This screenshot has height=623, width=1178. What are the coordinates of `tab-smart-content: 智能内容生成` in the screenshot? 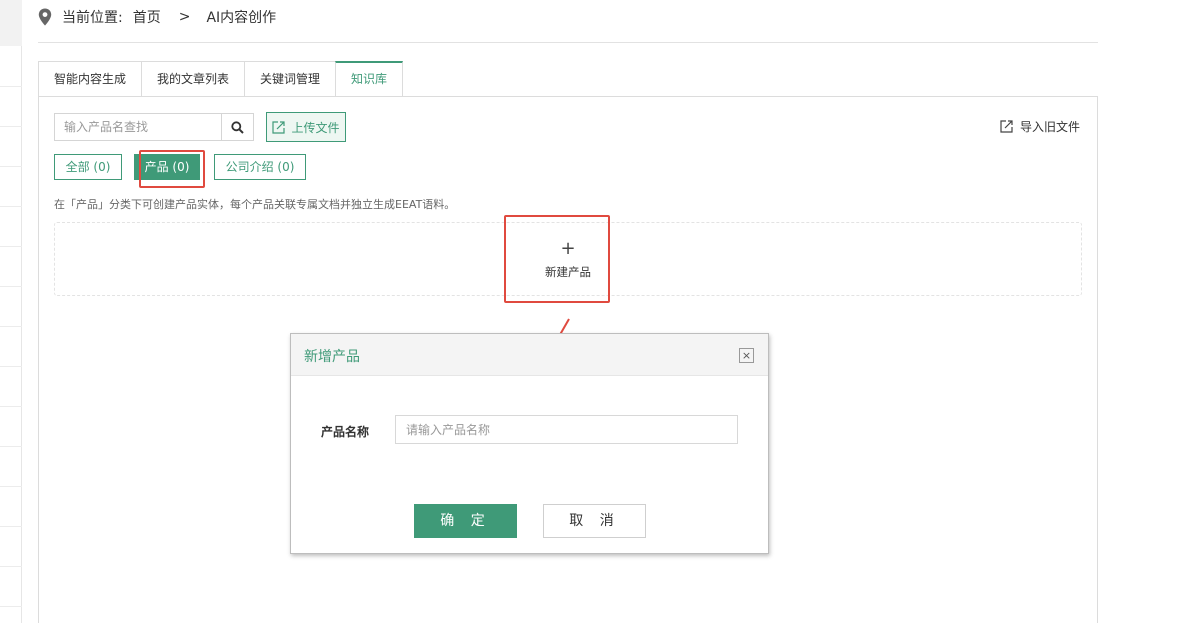 It's located at (90, 79).